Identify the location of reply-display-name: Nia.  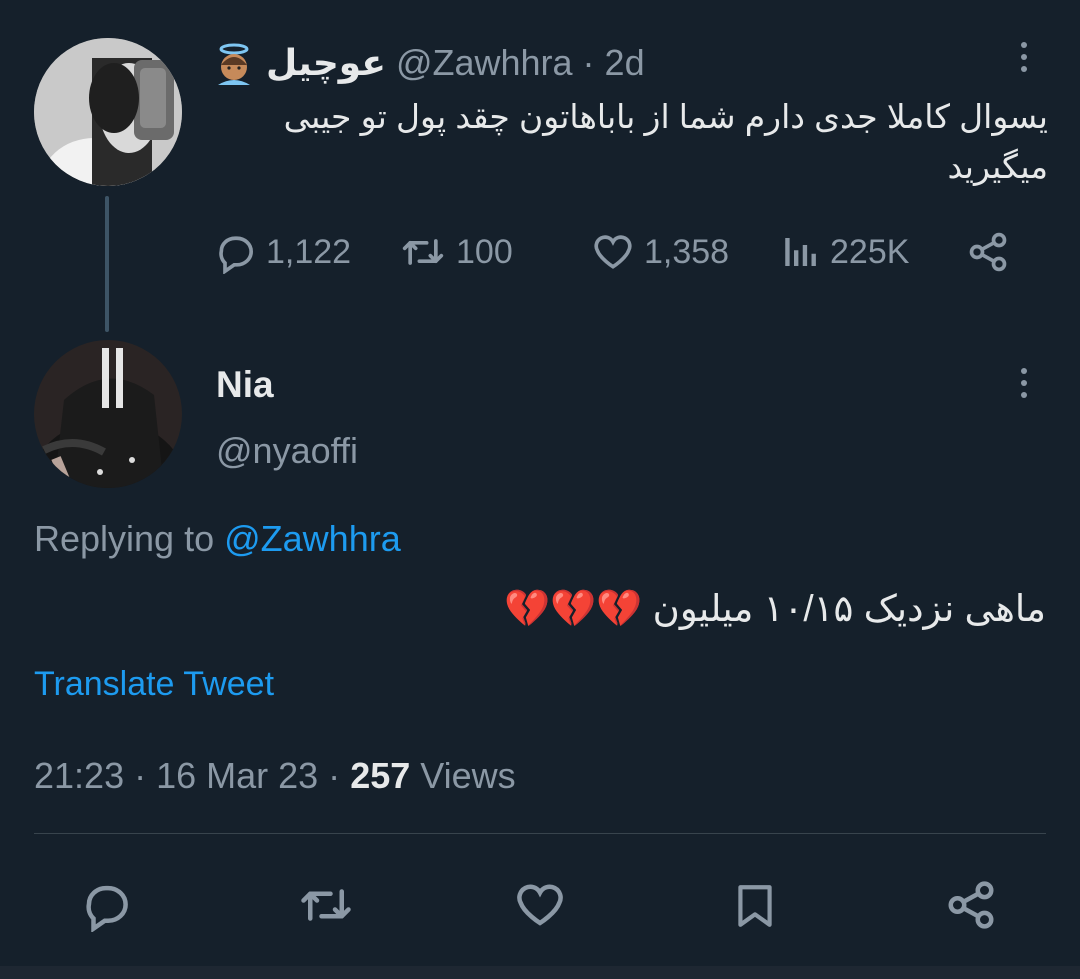
(245, 385).